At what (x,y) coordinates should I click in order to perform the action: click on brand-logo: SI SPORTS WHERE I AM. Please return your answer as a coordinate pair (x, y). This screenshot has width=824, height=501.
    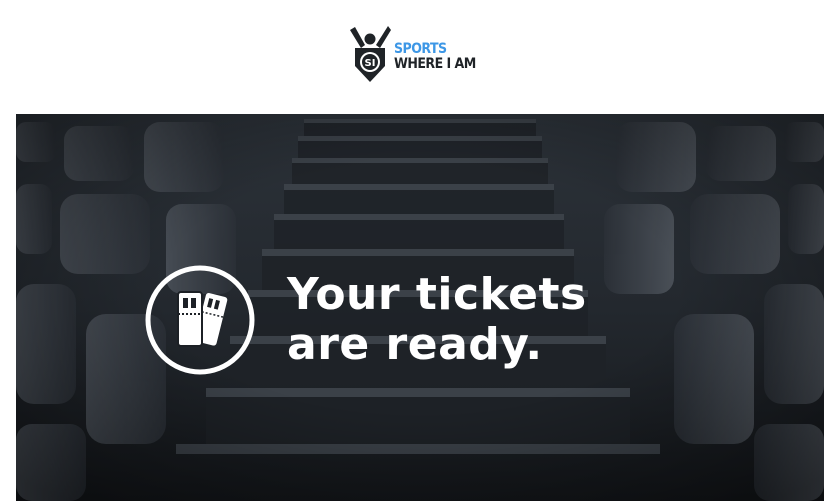
    Looking at the image, I should click on (415, 55).